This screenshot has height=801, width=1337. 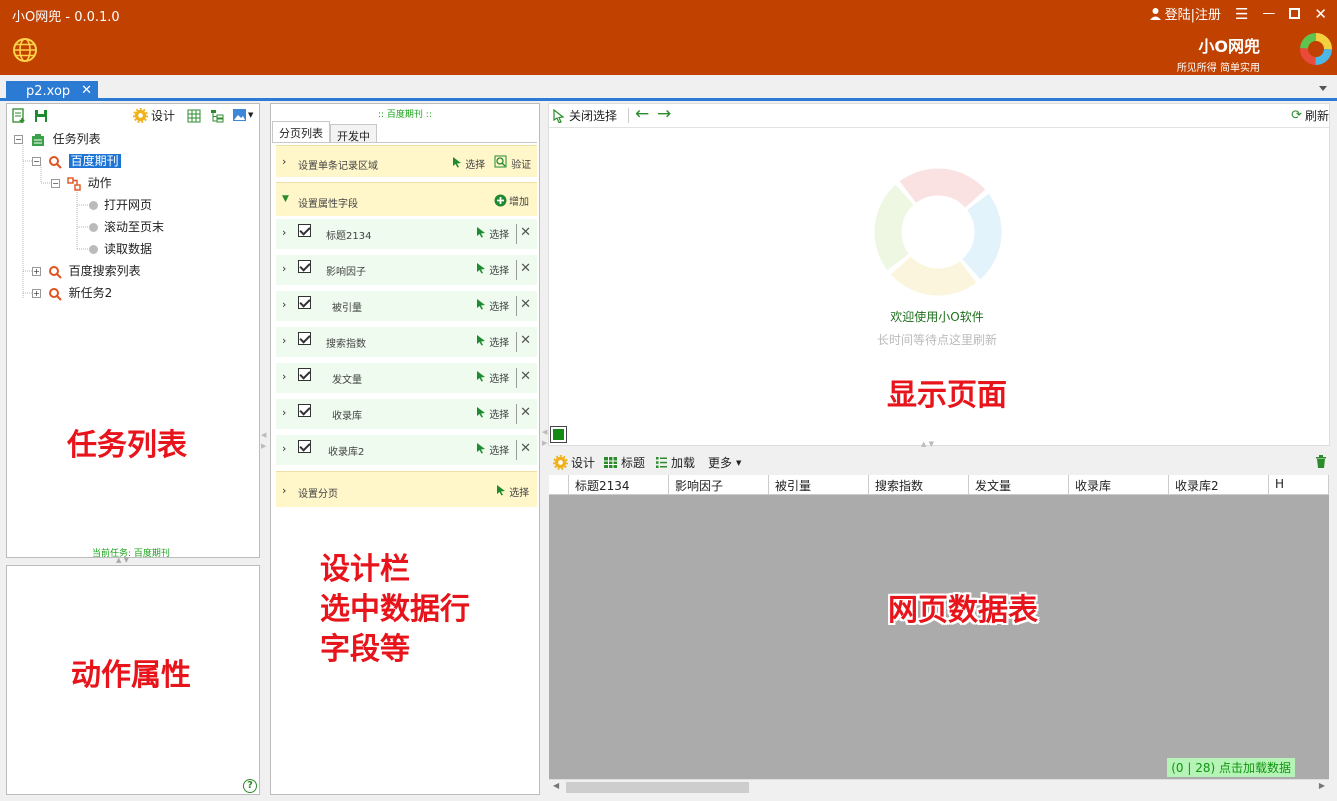 I want to click on step-dot-icon, so click(x=93, y=205).